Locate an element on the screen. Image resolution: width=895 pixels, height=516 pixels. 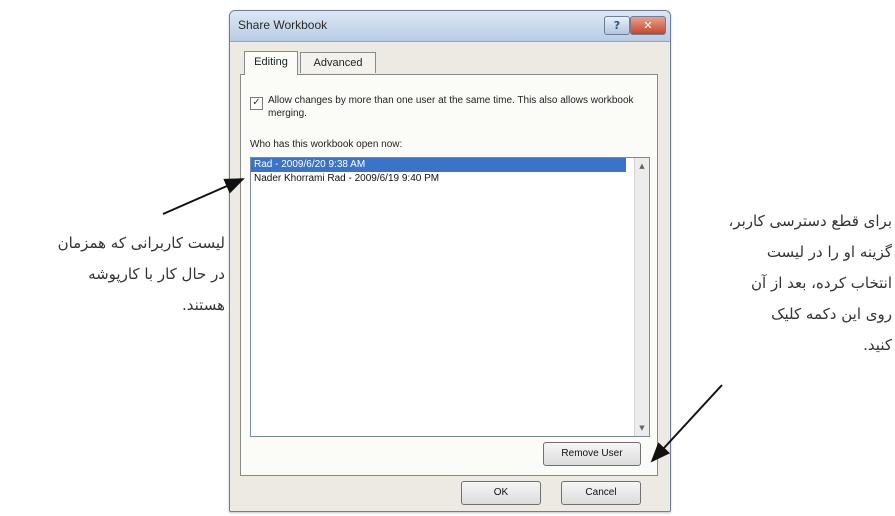
arrow-to-user-list is located at coordinates (203, 196).